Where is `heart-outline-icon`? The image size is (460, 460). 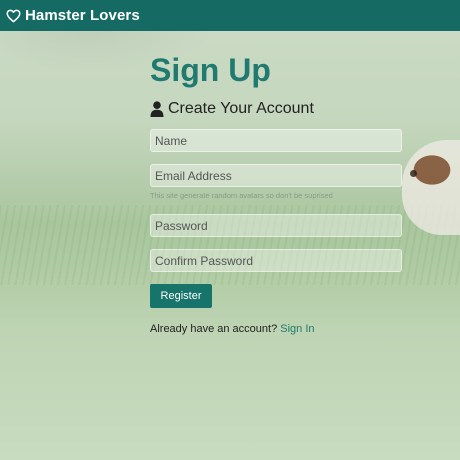 heart-outline-icon is located at coordinates (13, 15).